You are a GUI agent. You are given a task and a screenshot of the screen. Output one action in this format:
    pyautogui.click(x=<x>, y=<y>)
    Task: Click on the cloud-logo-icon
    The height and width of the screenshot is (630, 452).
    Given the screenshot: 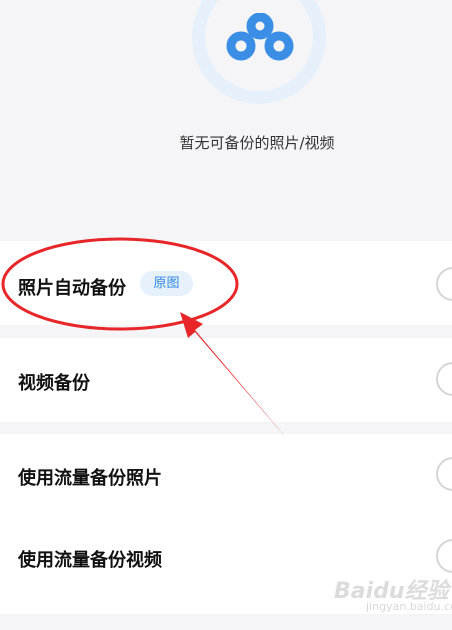 What is the action you would take?
    pyautogui.click(x=260, y=37)
    